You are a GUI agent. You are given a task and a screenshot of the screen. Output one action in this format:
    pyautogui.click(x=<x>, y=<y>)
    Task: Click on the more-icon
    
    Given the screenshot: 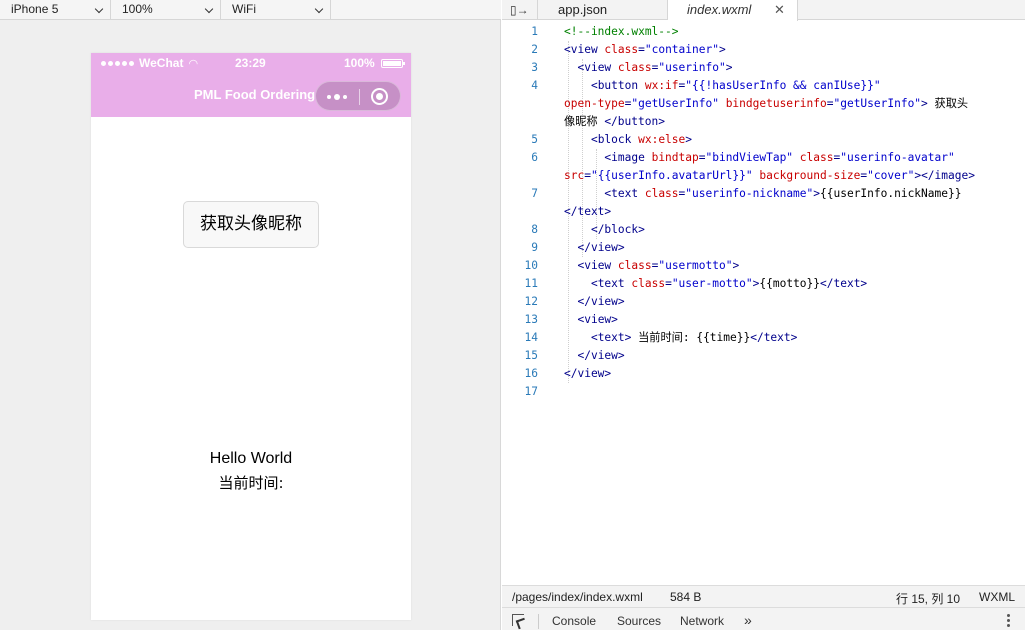 What is the action you would take?
    pyautogui.click(x=337, y=97)
    